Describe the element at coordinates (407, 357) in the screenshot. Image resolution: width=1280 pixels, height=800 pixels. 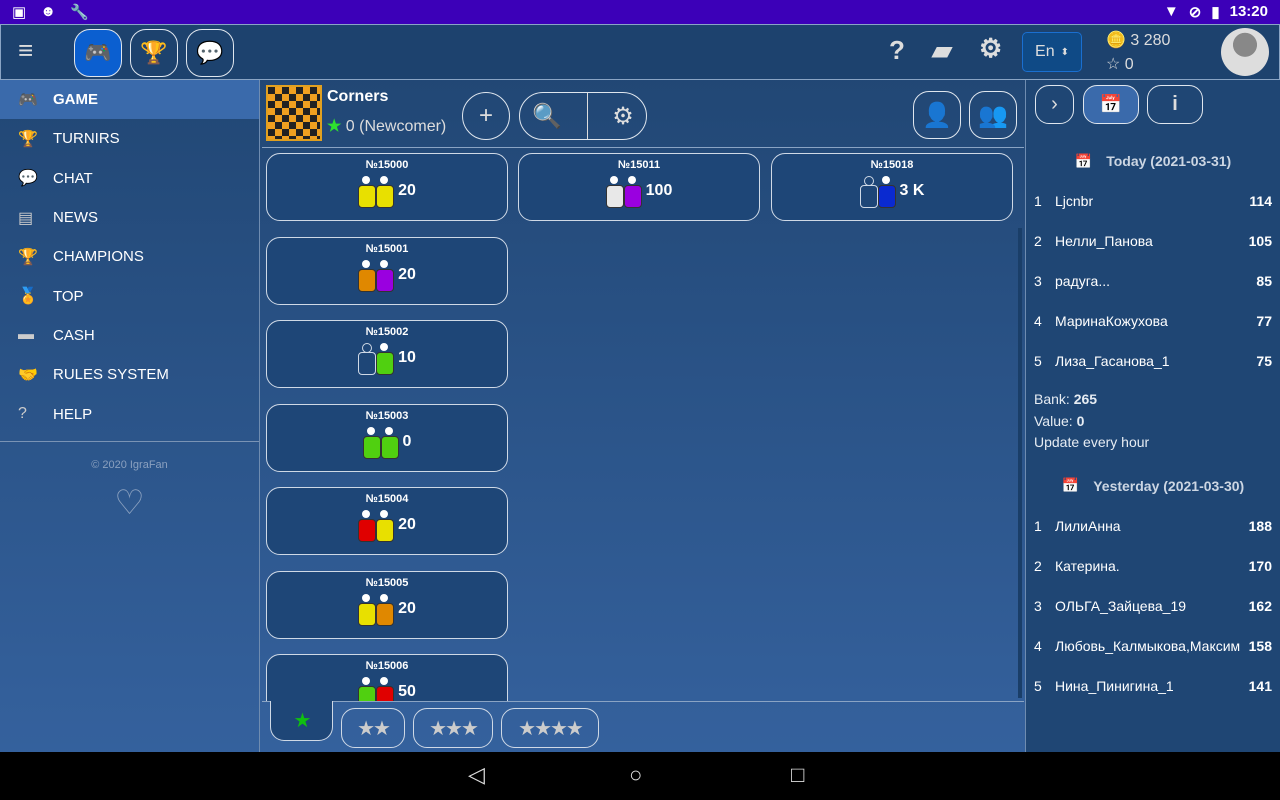
I see `table-bet: 10` at that location.